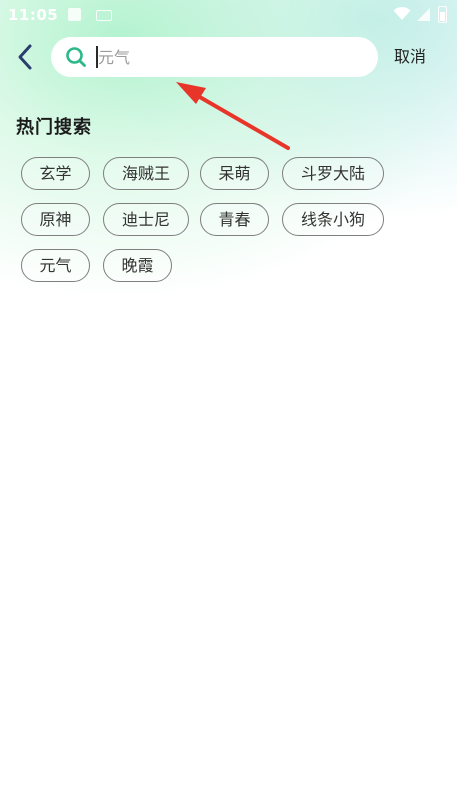  I want to click on annotation-arrow-icon, so click(233, 116).